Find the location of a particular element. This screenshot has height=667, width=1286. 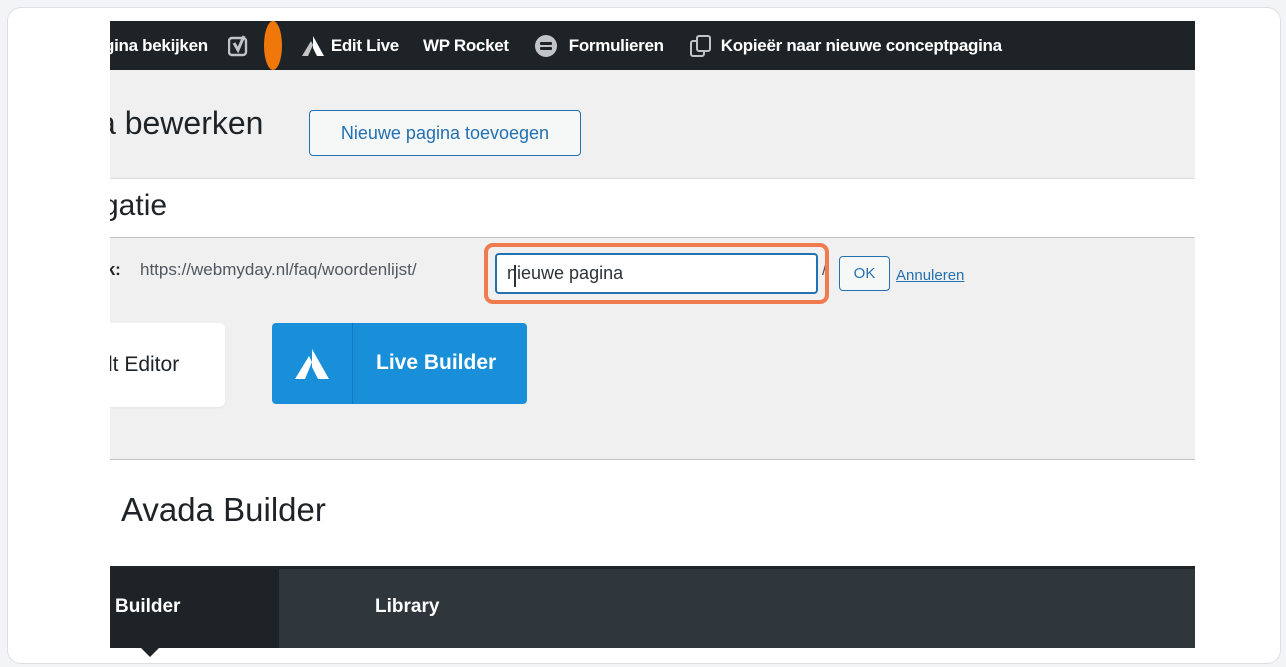

copy-to-draft-link: Kopieër naar nieuwe conceptpagina is located at coordinates (845, 45).